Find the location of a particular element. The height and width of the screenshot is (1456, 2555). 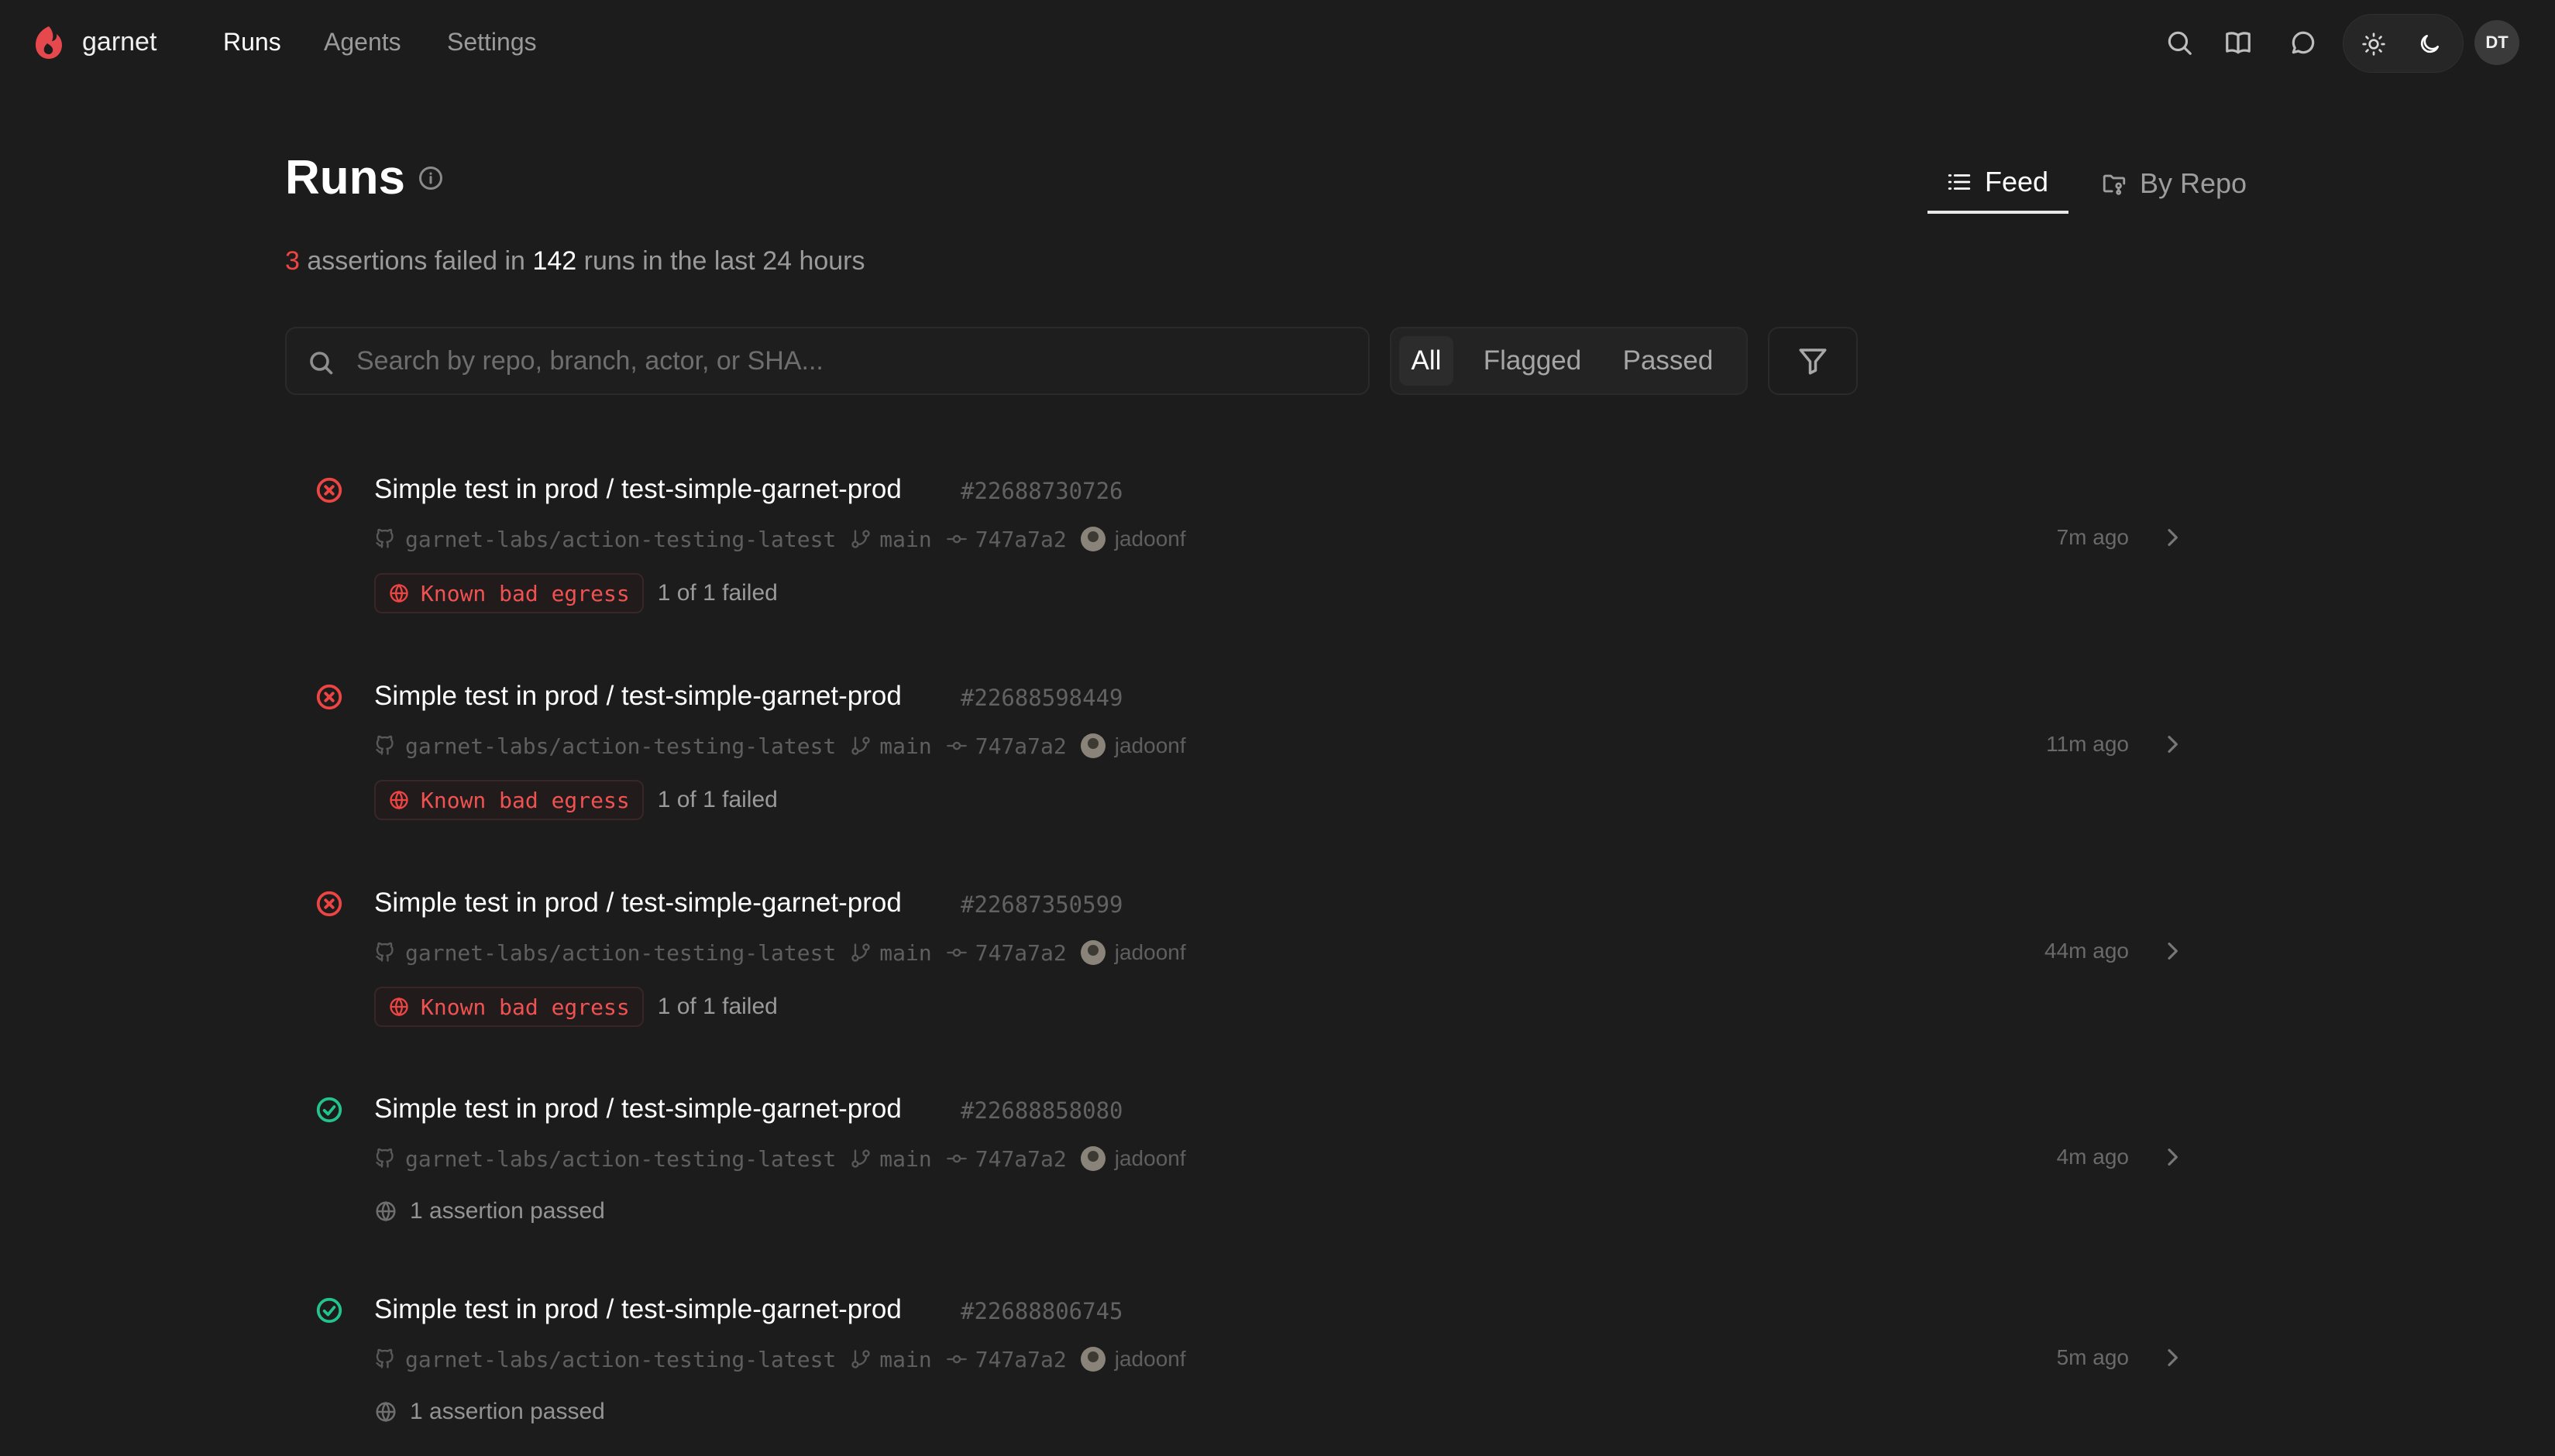

nav-runs: Runs is located at coordinates (252, 42).